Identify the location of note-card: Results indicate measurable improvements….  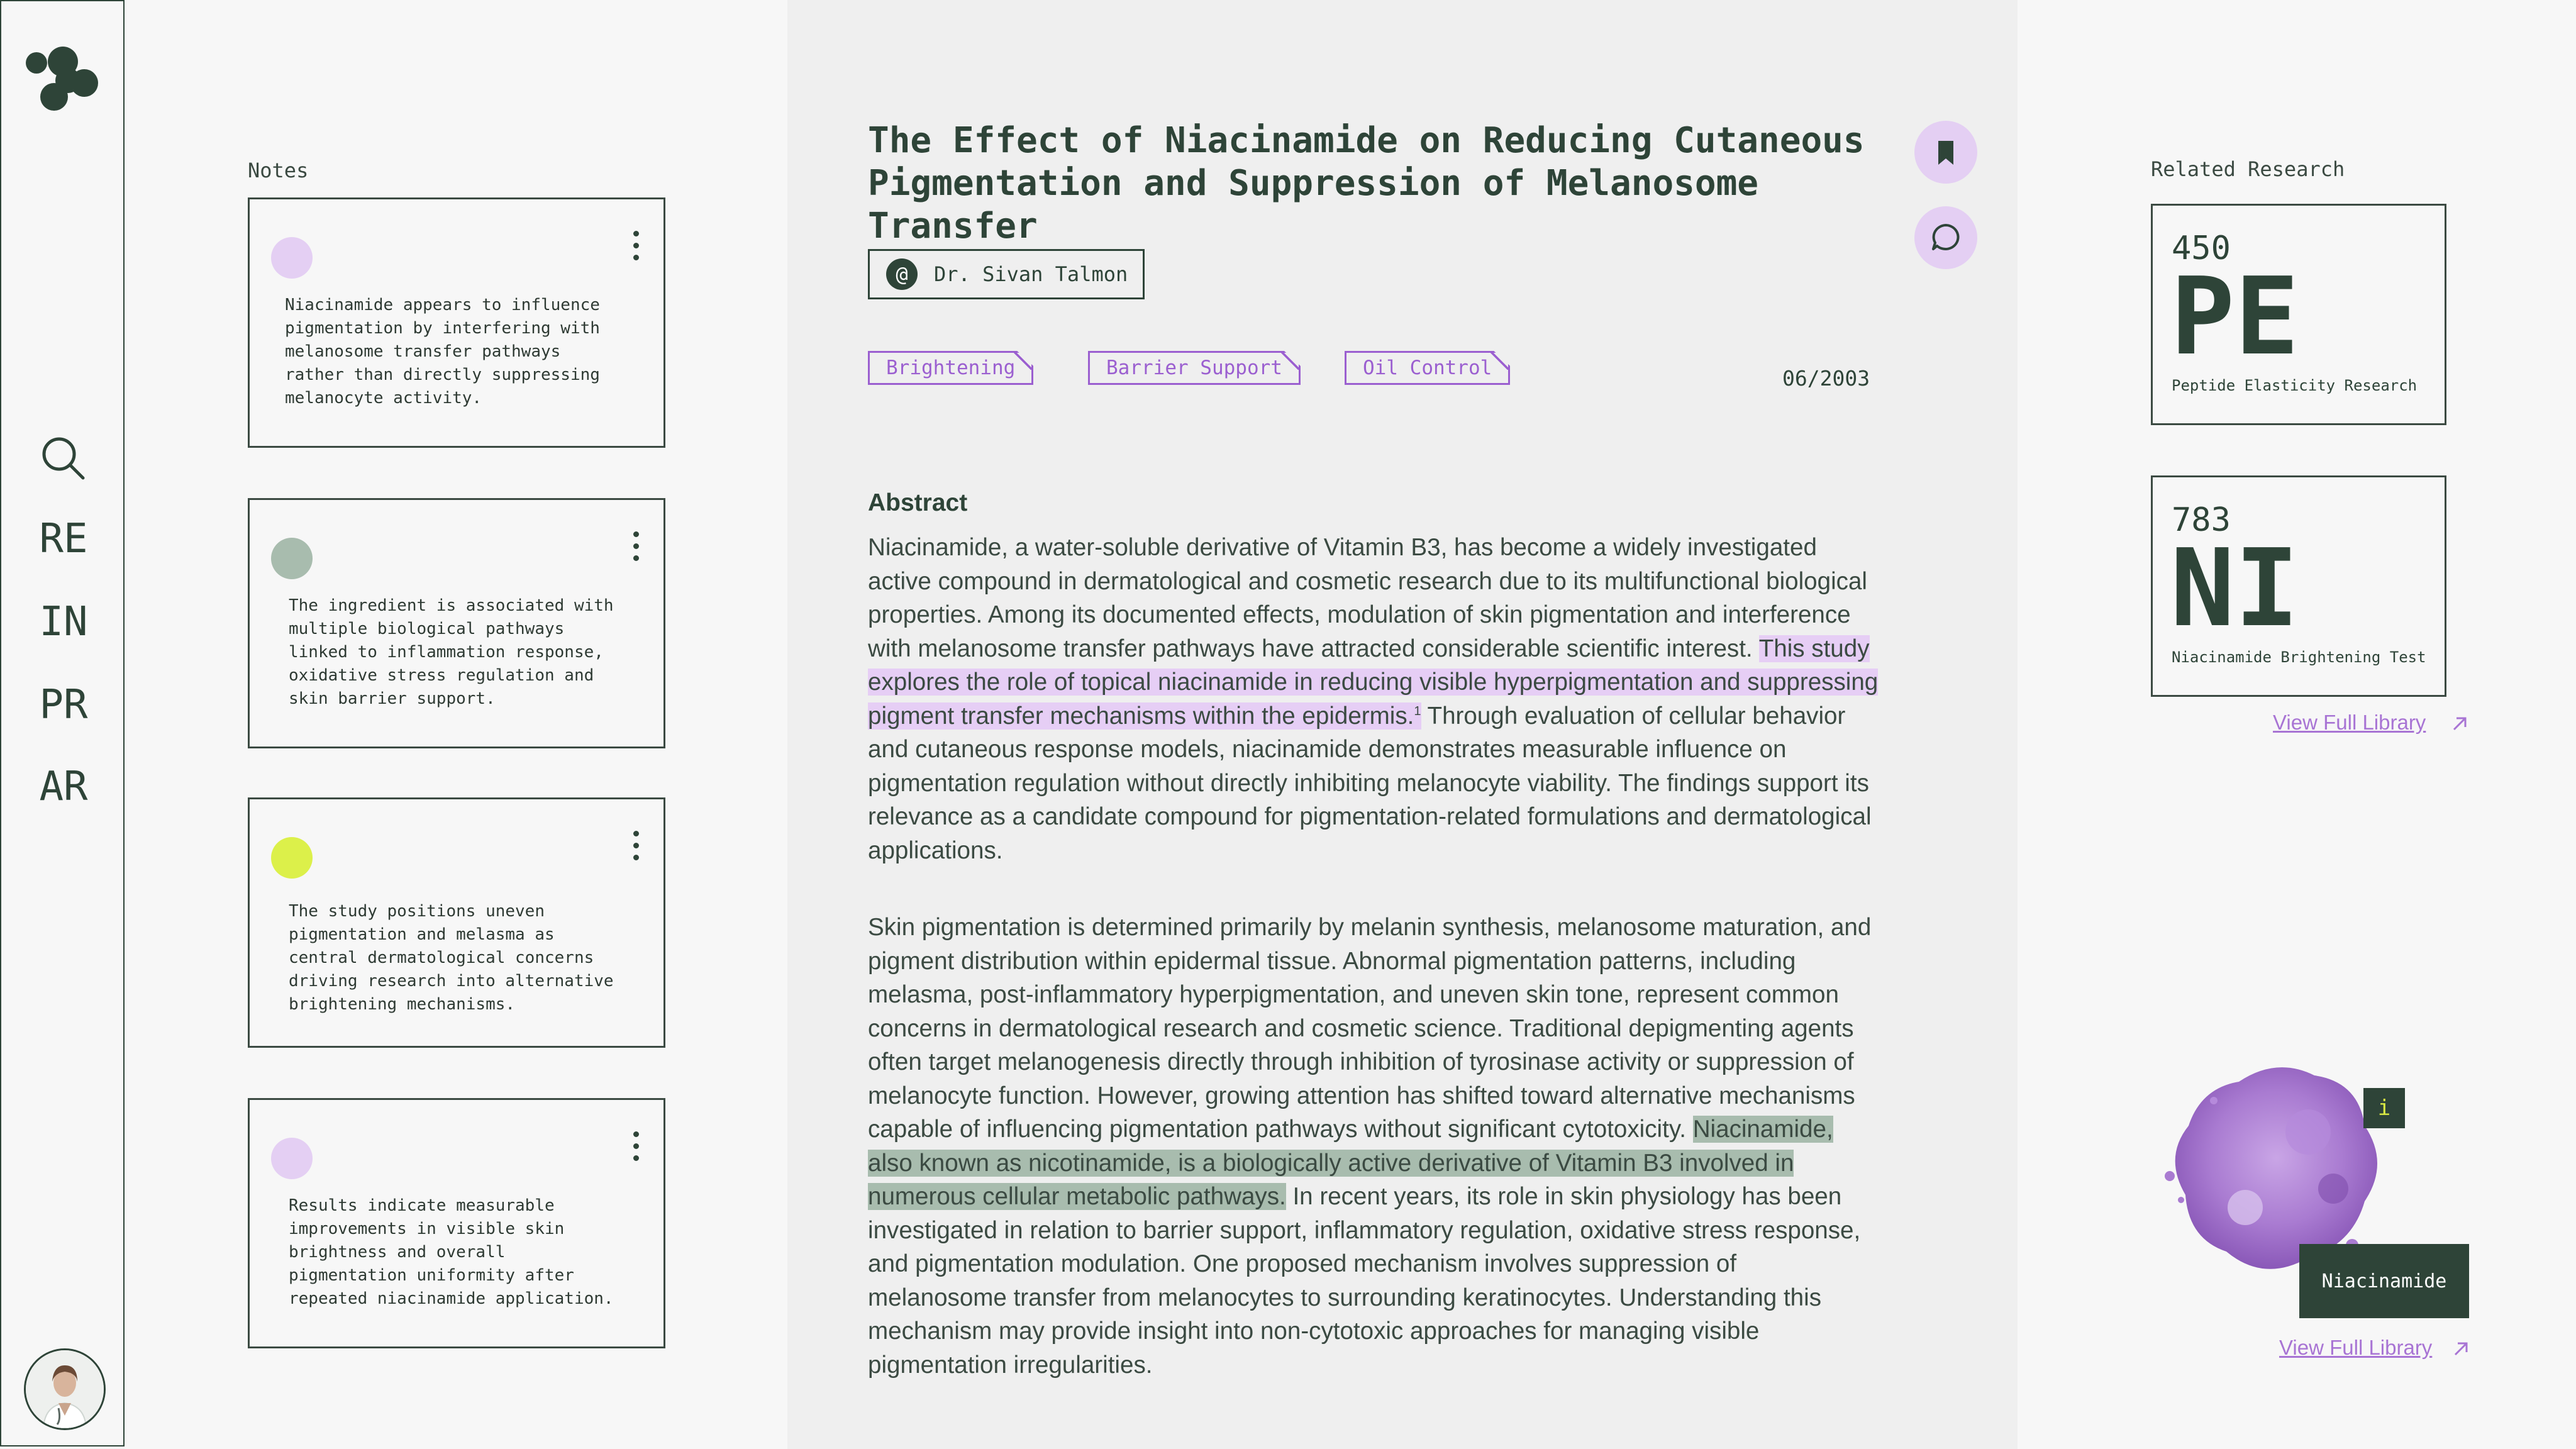
(456, 1223).